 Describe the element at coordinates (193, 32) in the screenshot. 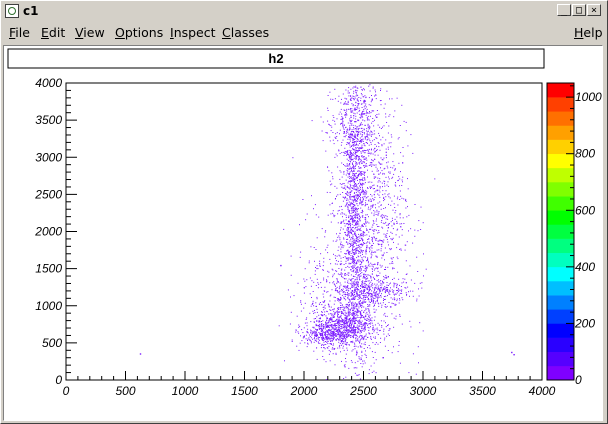

I see `menu-inspect: Inspect` at that location.